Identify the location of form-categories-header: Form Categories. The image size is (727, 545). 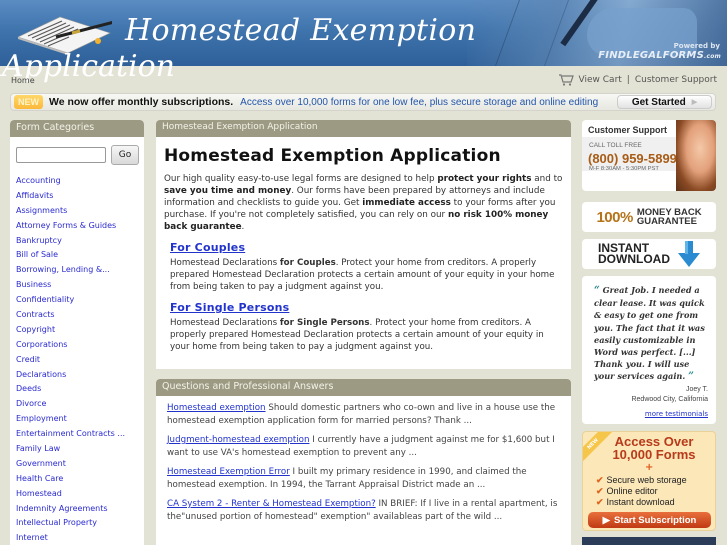
(77, 128).